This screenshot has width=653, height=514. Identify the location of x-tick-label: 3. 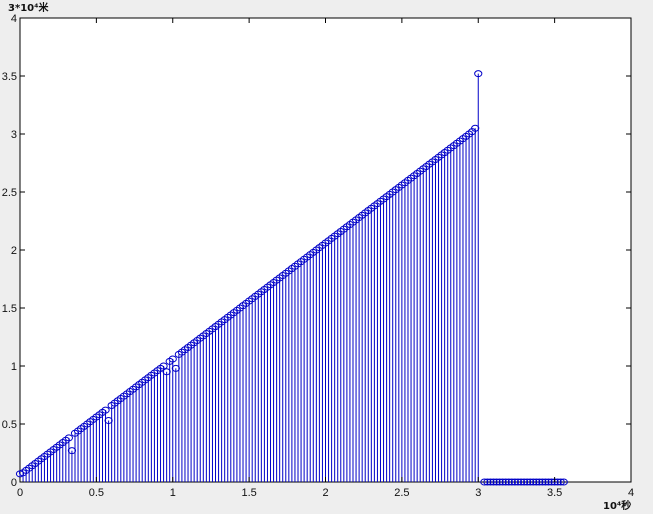
(478, 493).